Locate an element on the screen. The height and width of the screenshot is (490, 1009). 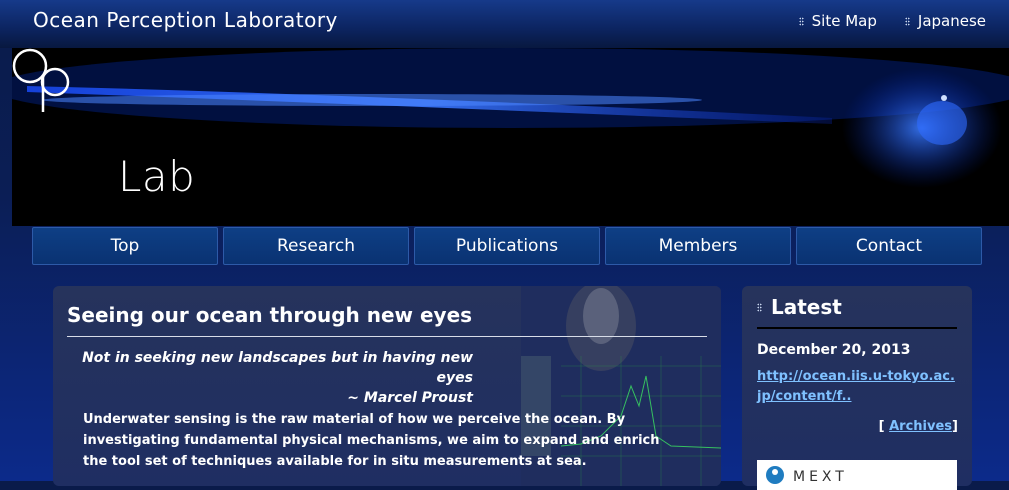
logo-text: Lab is located at coordinates (156, 176).